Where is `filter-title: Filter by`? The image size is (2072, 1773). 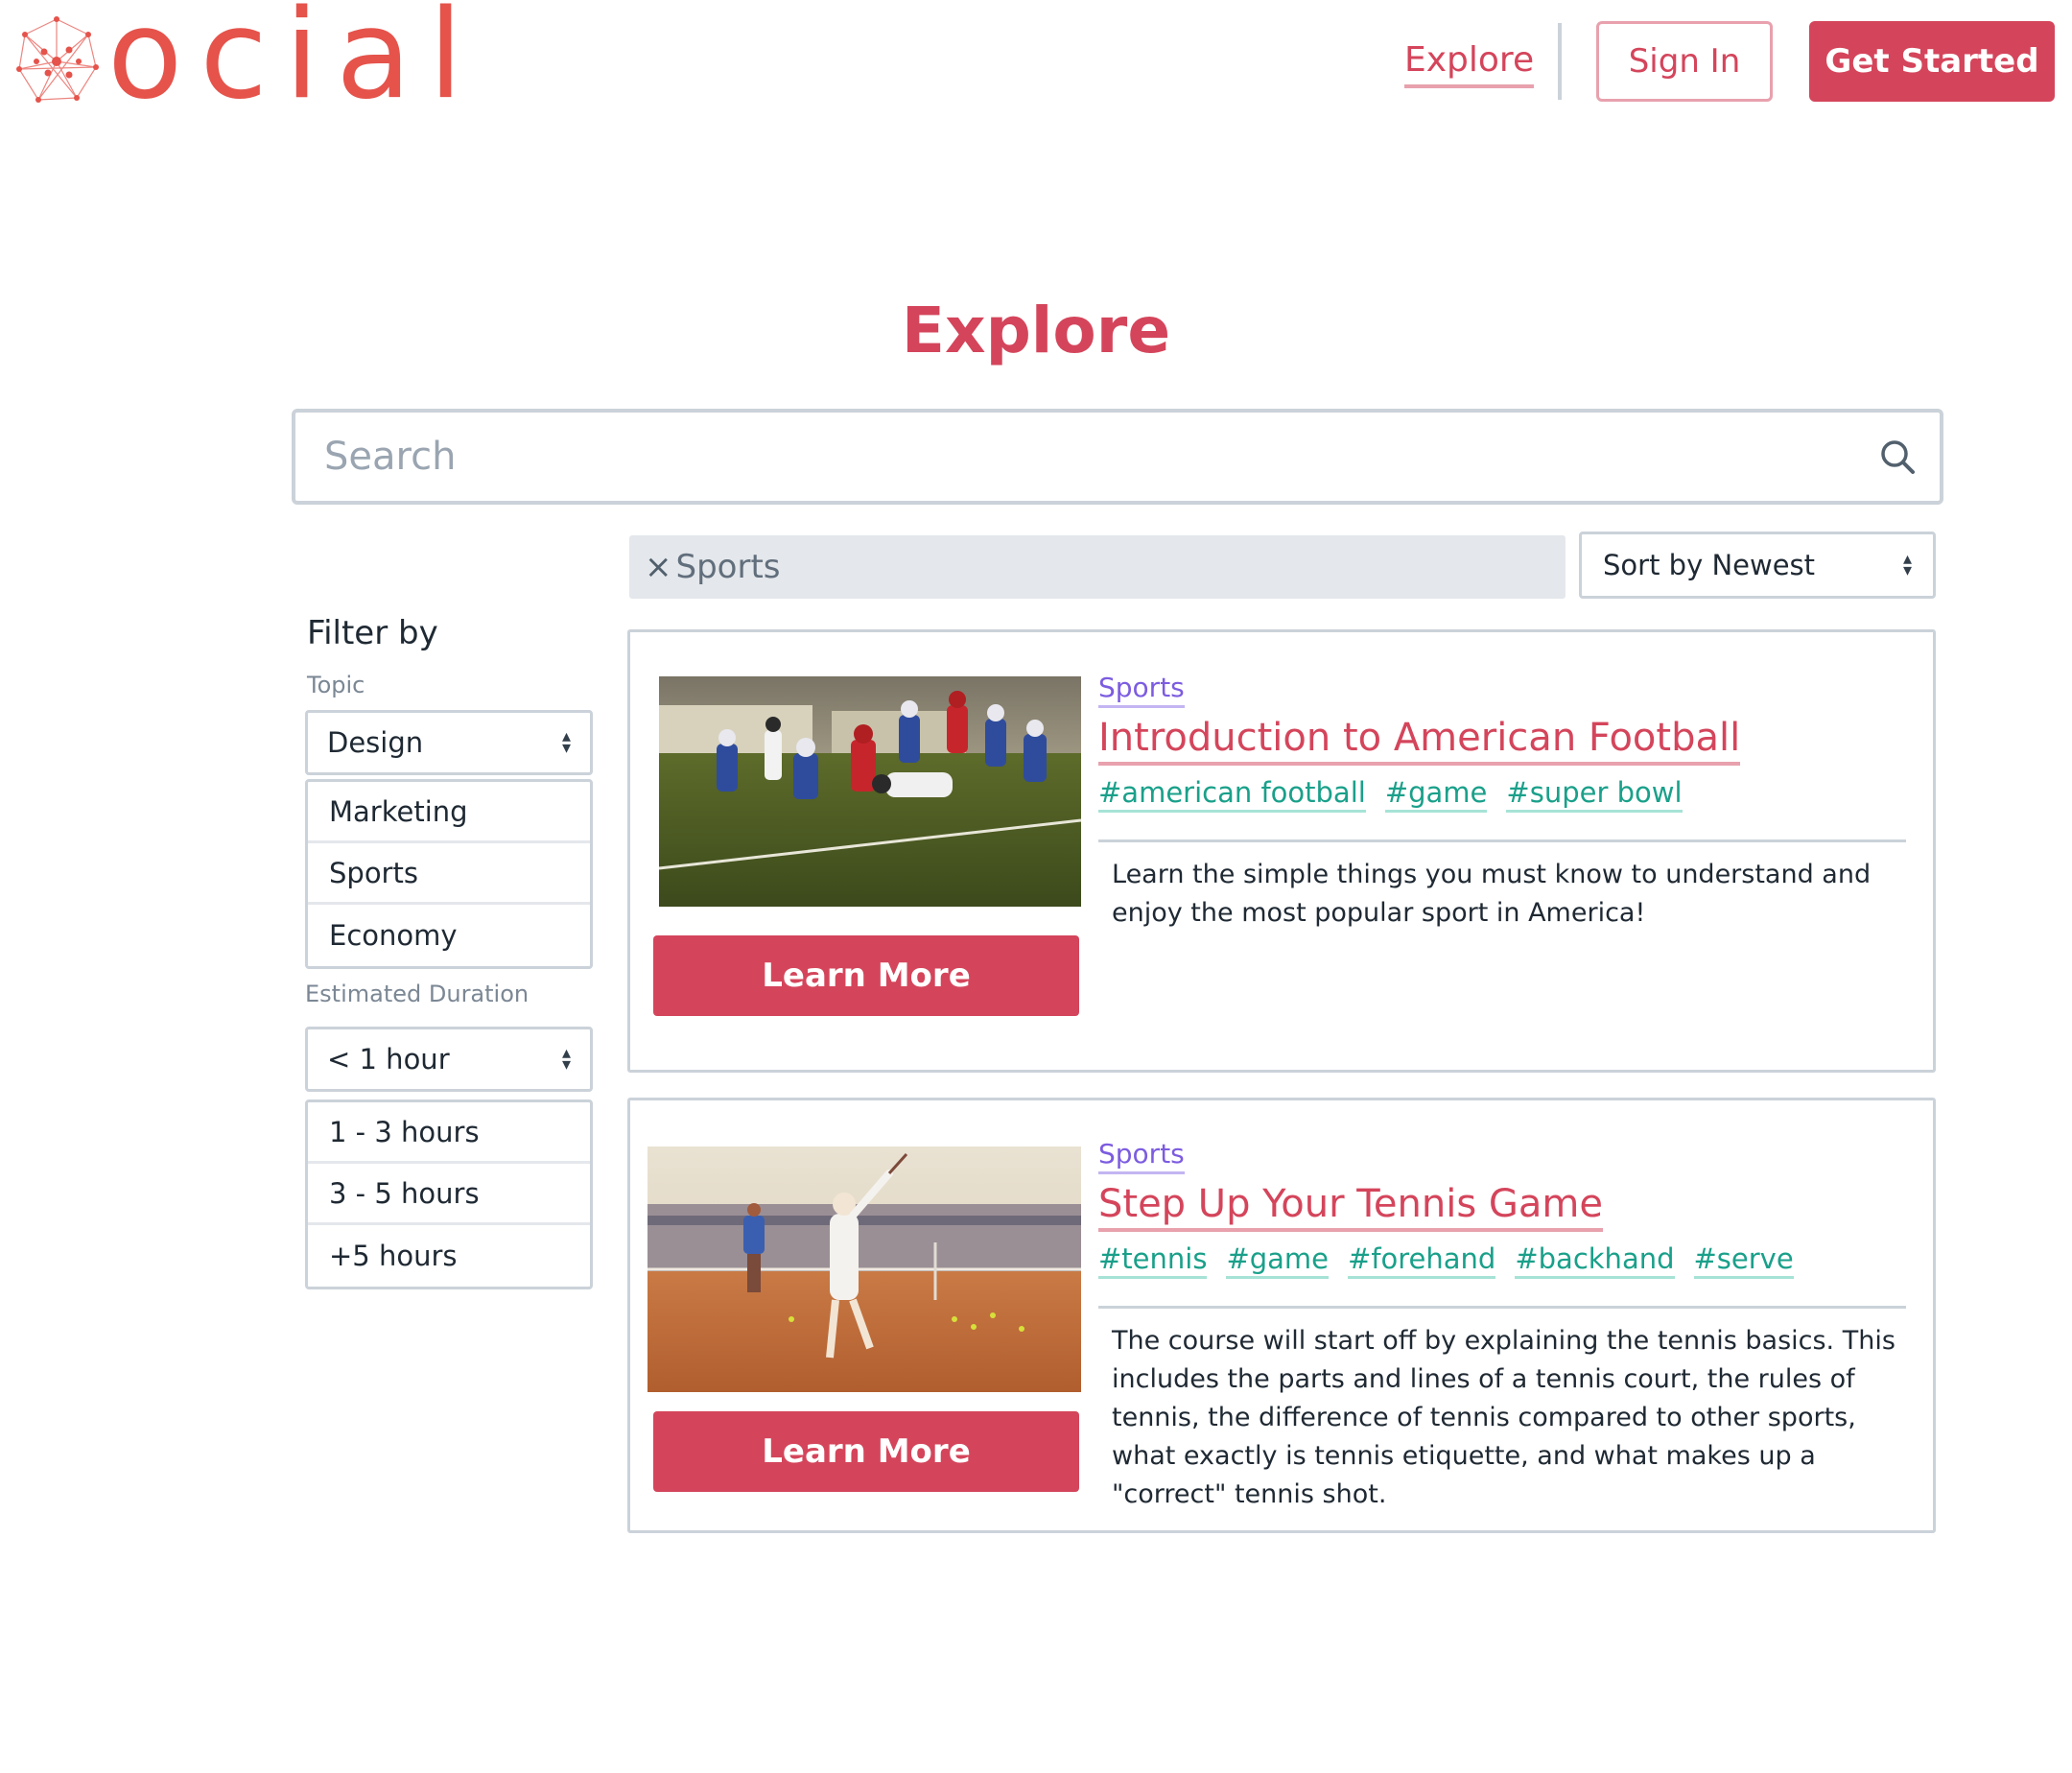 filter-title: Filter by is located at coordinates (372, 633).